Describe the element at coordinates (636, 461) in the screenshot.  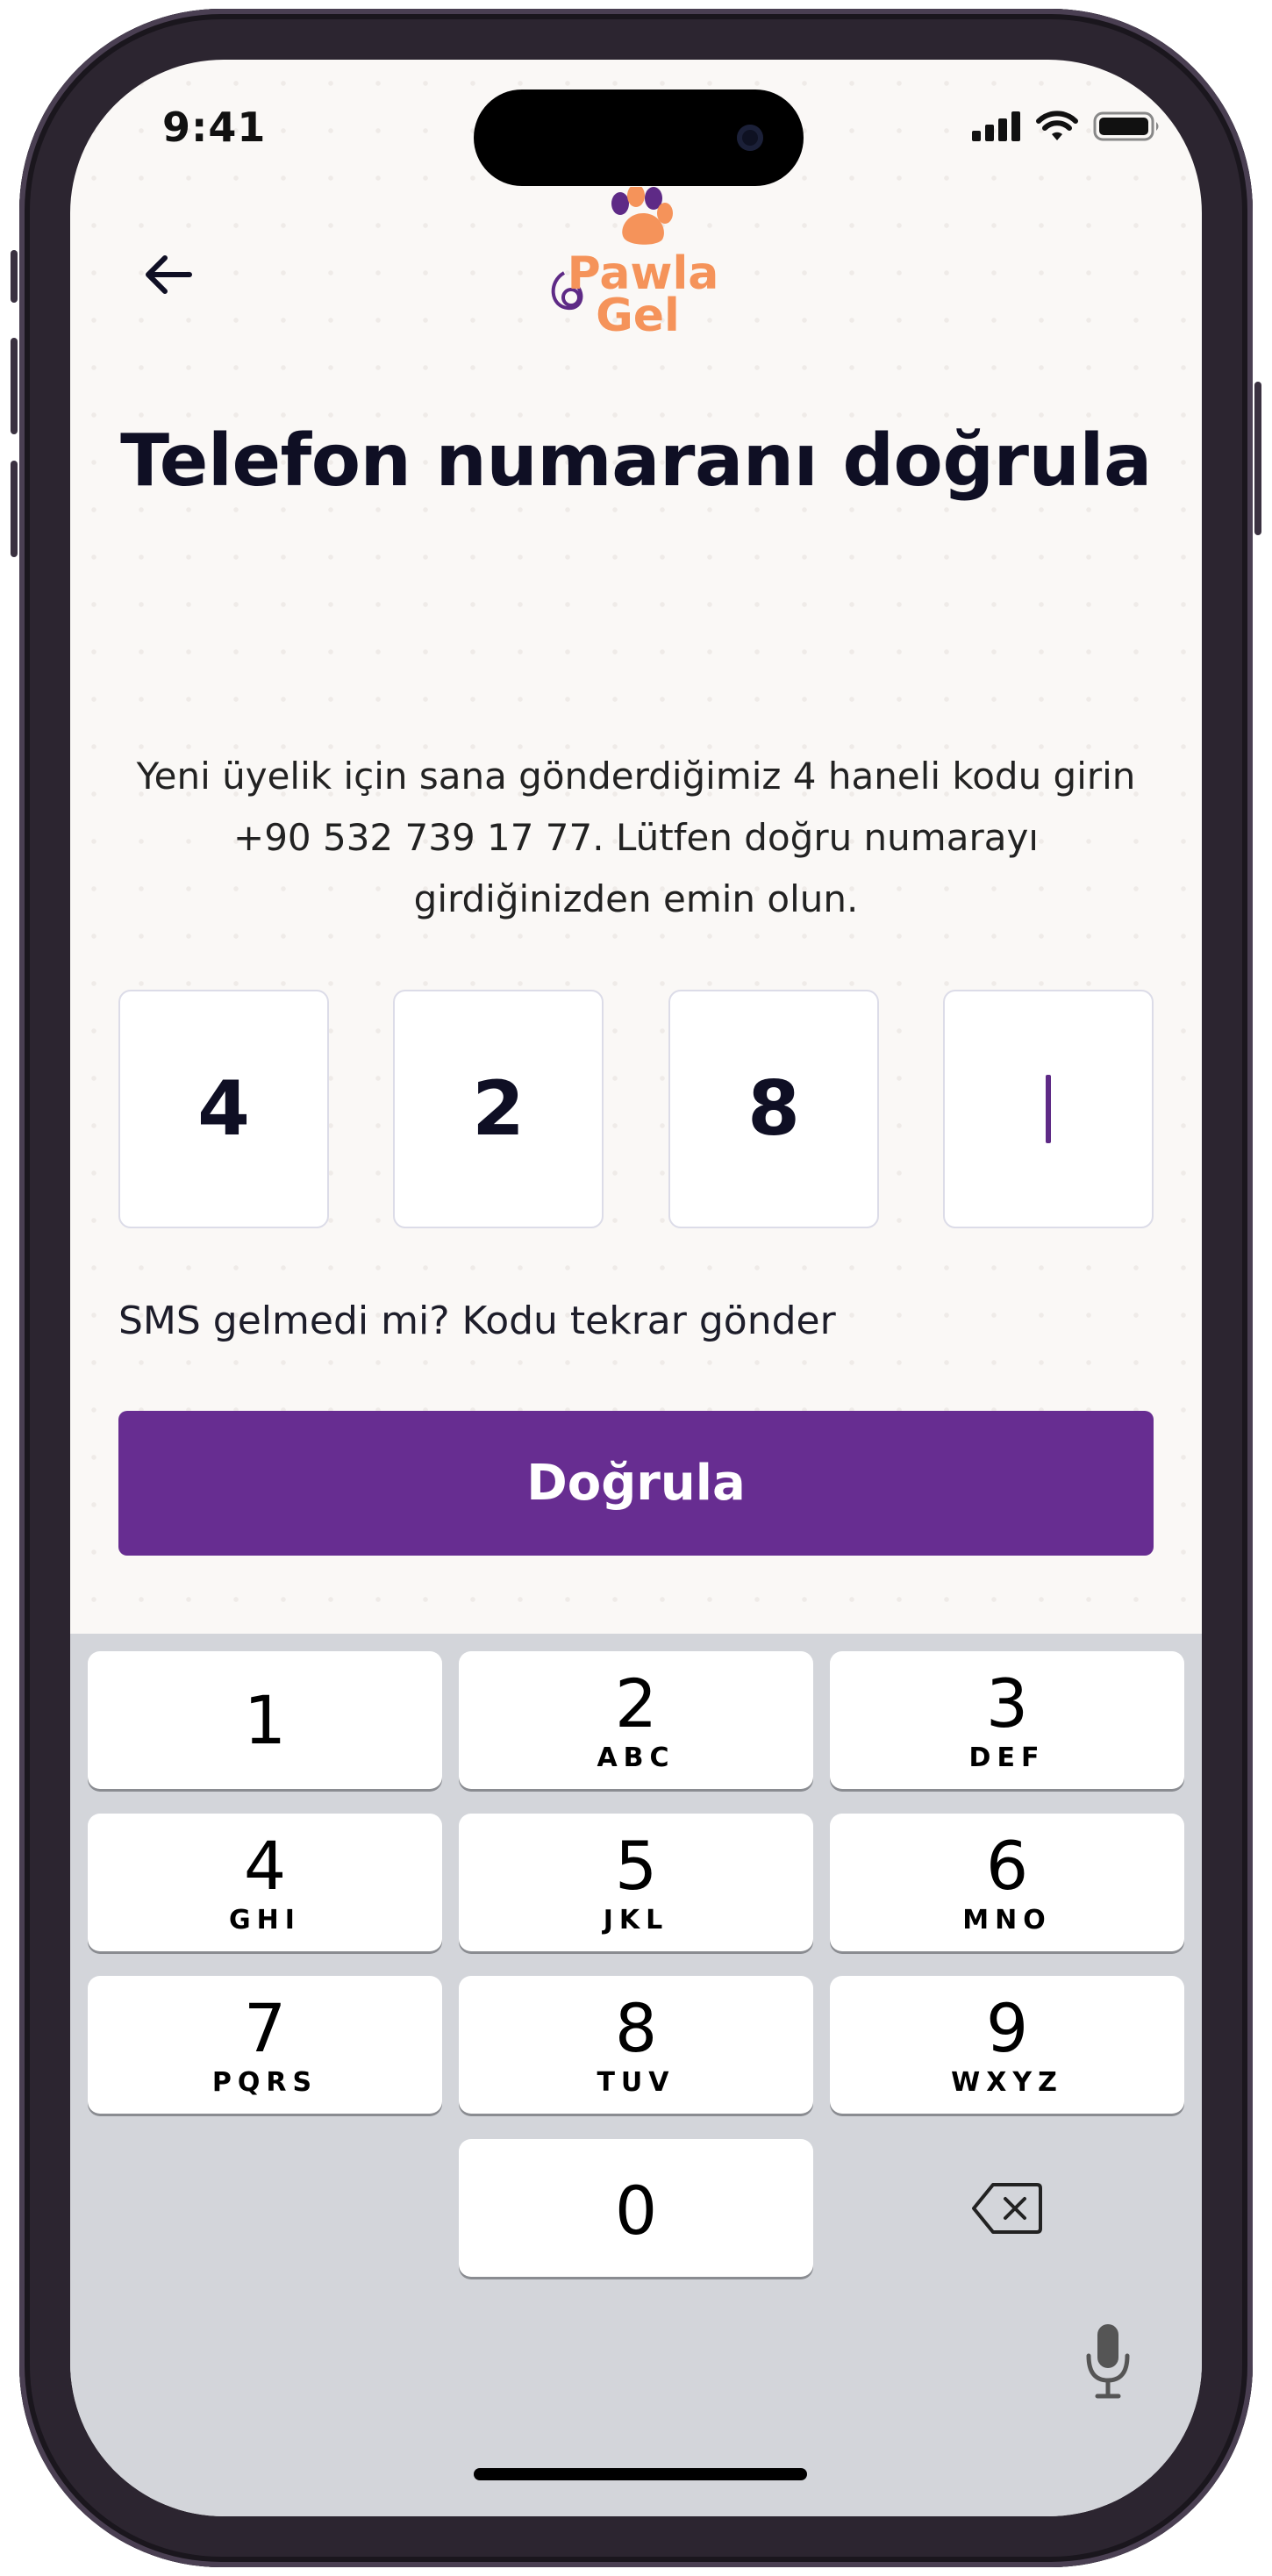
I see `page-title: Telefon numaranı doğrula` at that location.